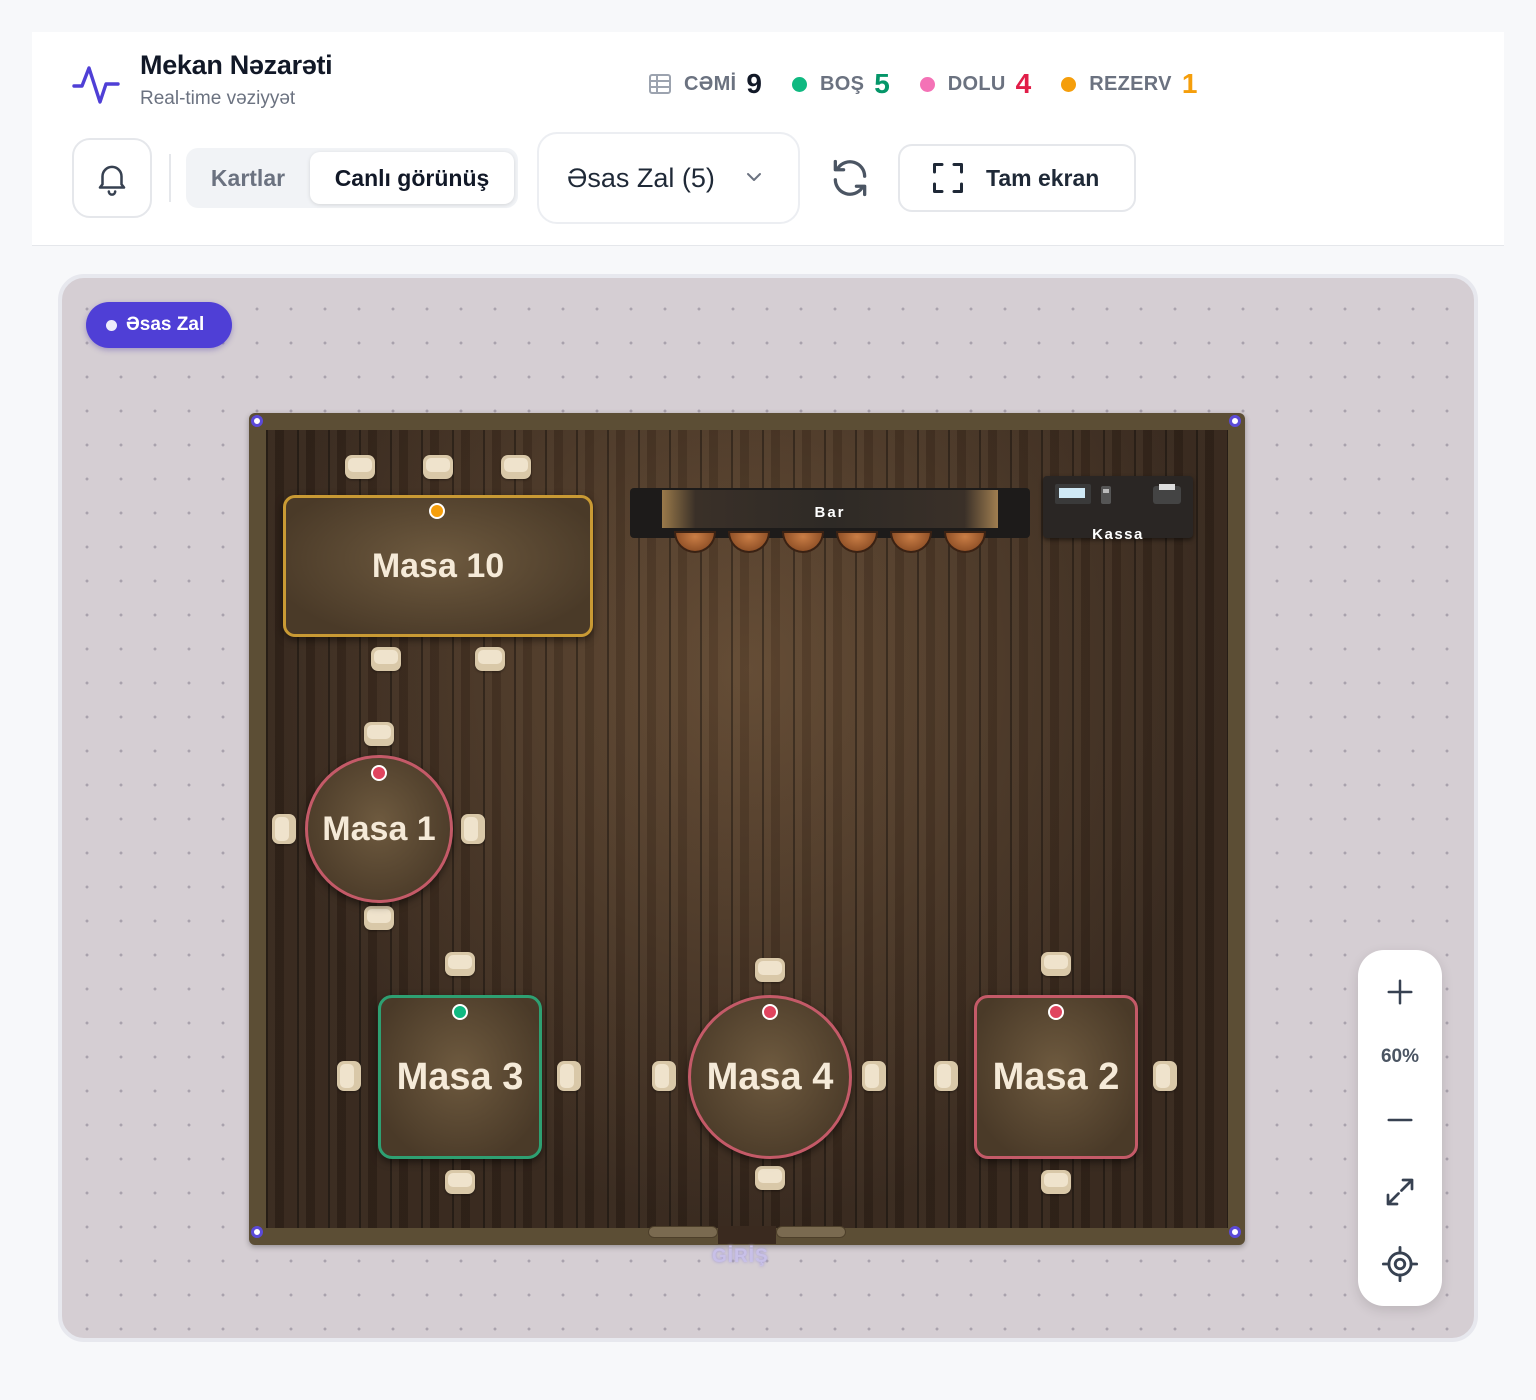 This screenshot has width=1536, height=1400. I want to click on stat-free: BOŞ 5, so click(840, 84).